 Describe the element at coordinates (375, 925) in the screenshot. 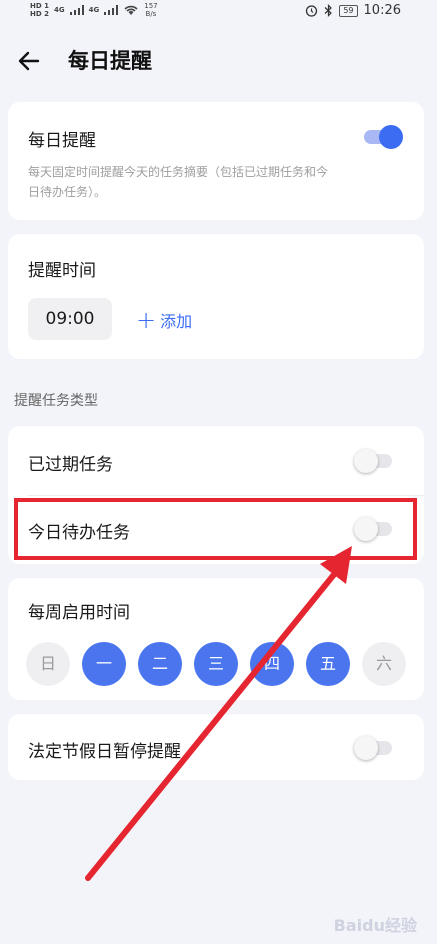

I see `watermark: Baidu经验` at that location.